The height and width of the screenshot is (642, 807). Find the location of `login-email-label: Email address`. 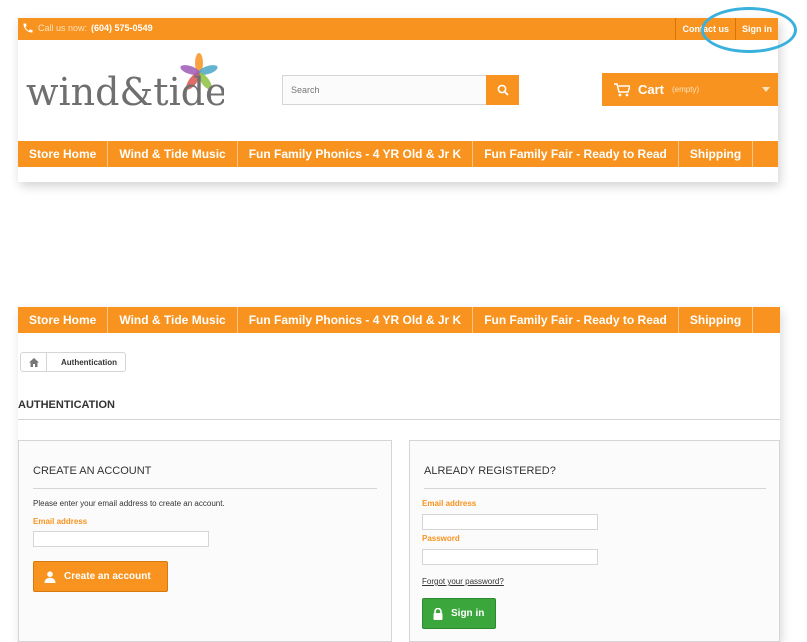

login-email-label: Email address is located at coordinates (449, 503).